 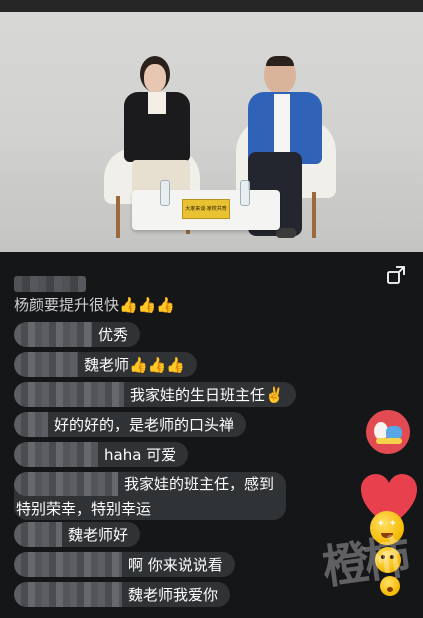 What do you see at coordinates (211, 6) in the screenshot?
I see `video-top-bar` at bounding box center [211, 6].